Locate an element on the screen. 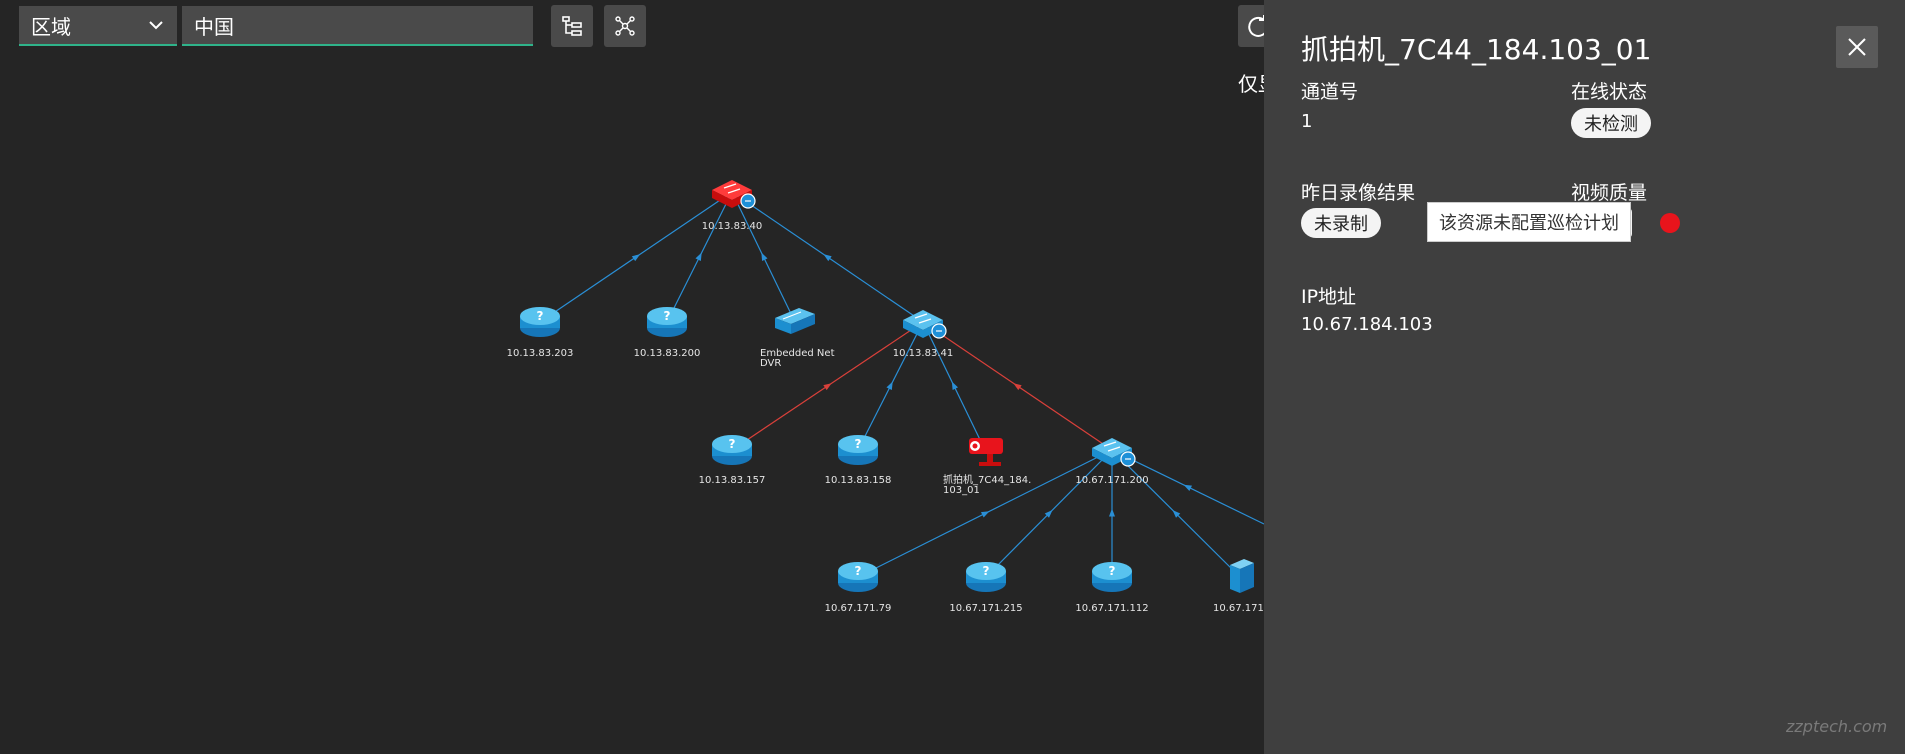 This screenshot has height=754, width=1905. node-label: 10.13.83.41 is located at coordinates (923, 353).